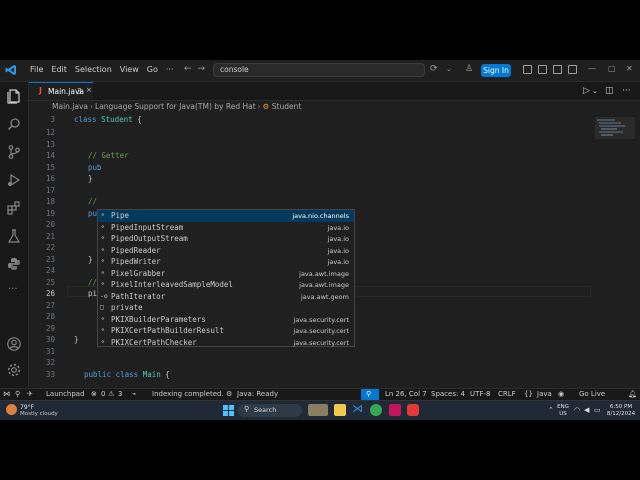 The image size is (640, 480). Describe the element at coordinates (357, 408) in the screenshot. I see `vscode-taskbar-icon: ⋊` at that location.